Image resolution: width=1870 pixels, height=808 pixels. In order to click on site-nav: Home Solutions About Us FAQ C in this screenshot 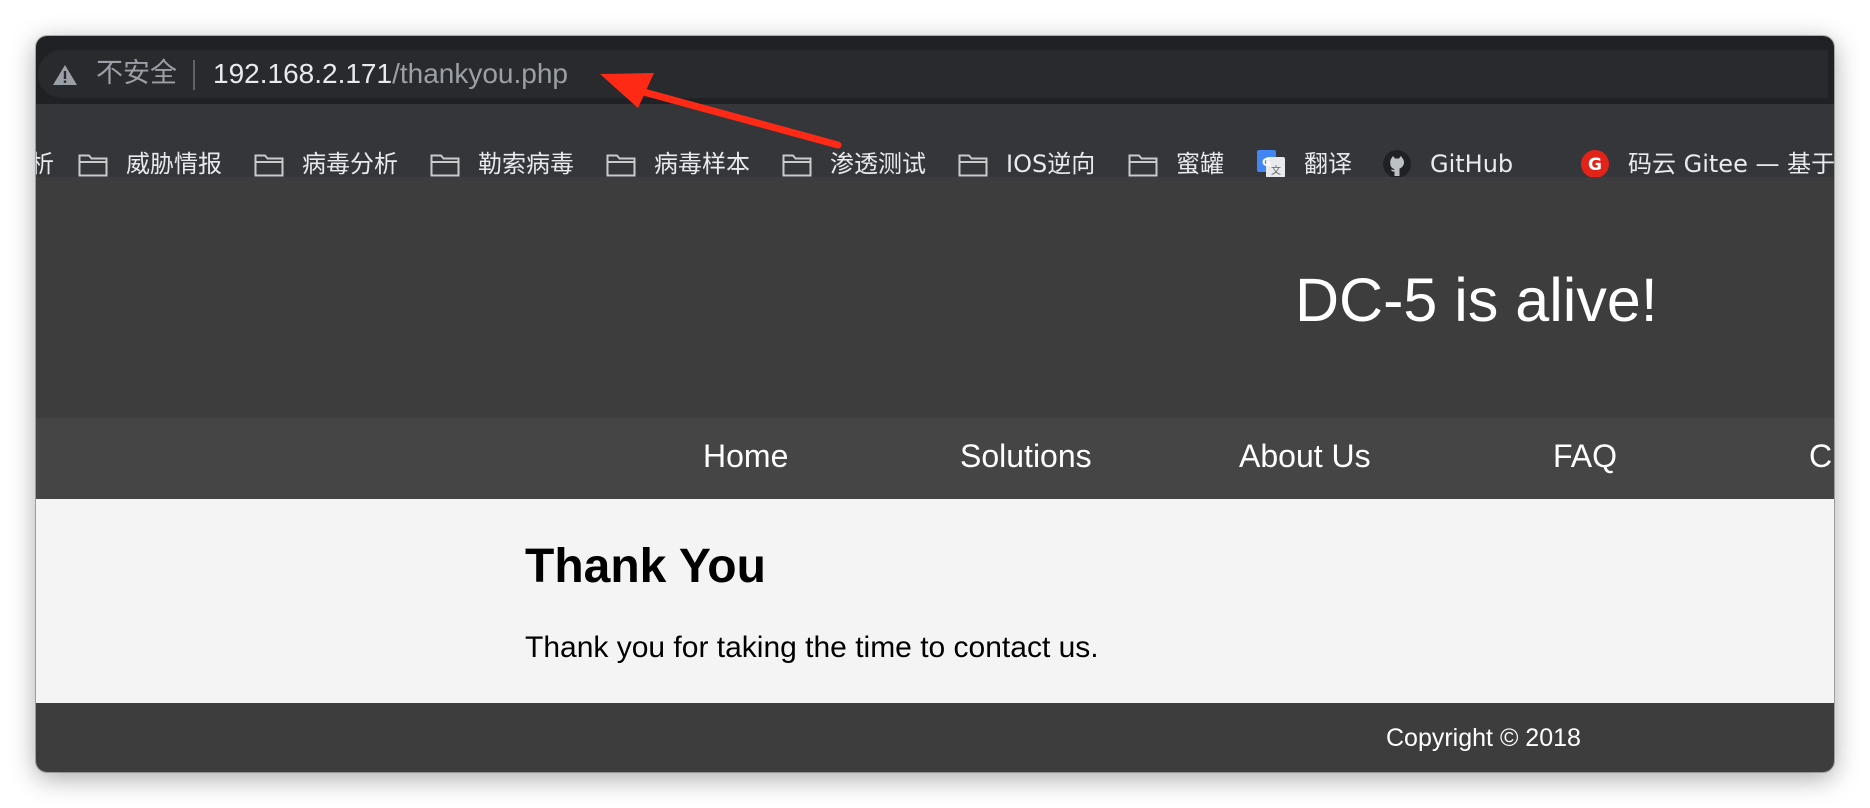, I will do `click(935, 458)`.